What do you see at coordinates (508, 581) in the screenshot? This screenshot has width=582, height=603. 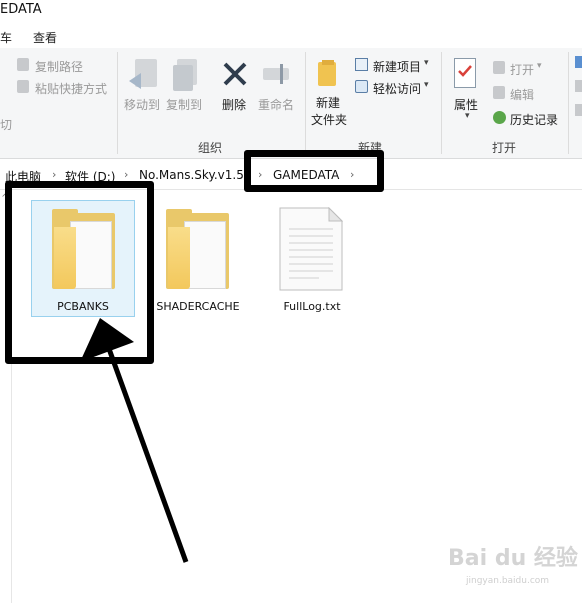 I see `baidu-watermark-url: jingyan.baidu.com` at bounding box center [508, 581].